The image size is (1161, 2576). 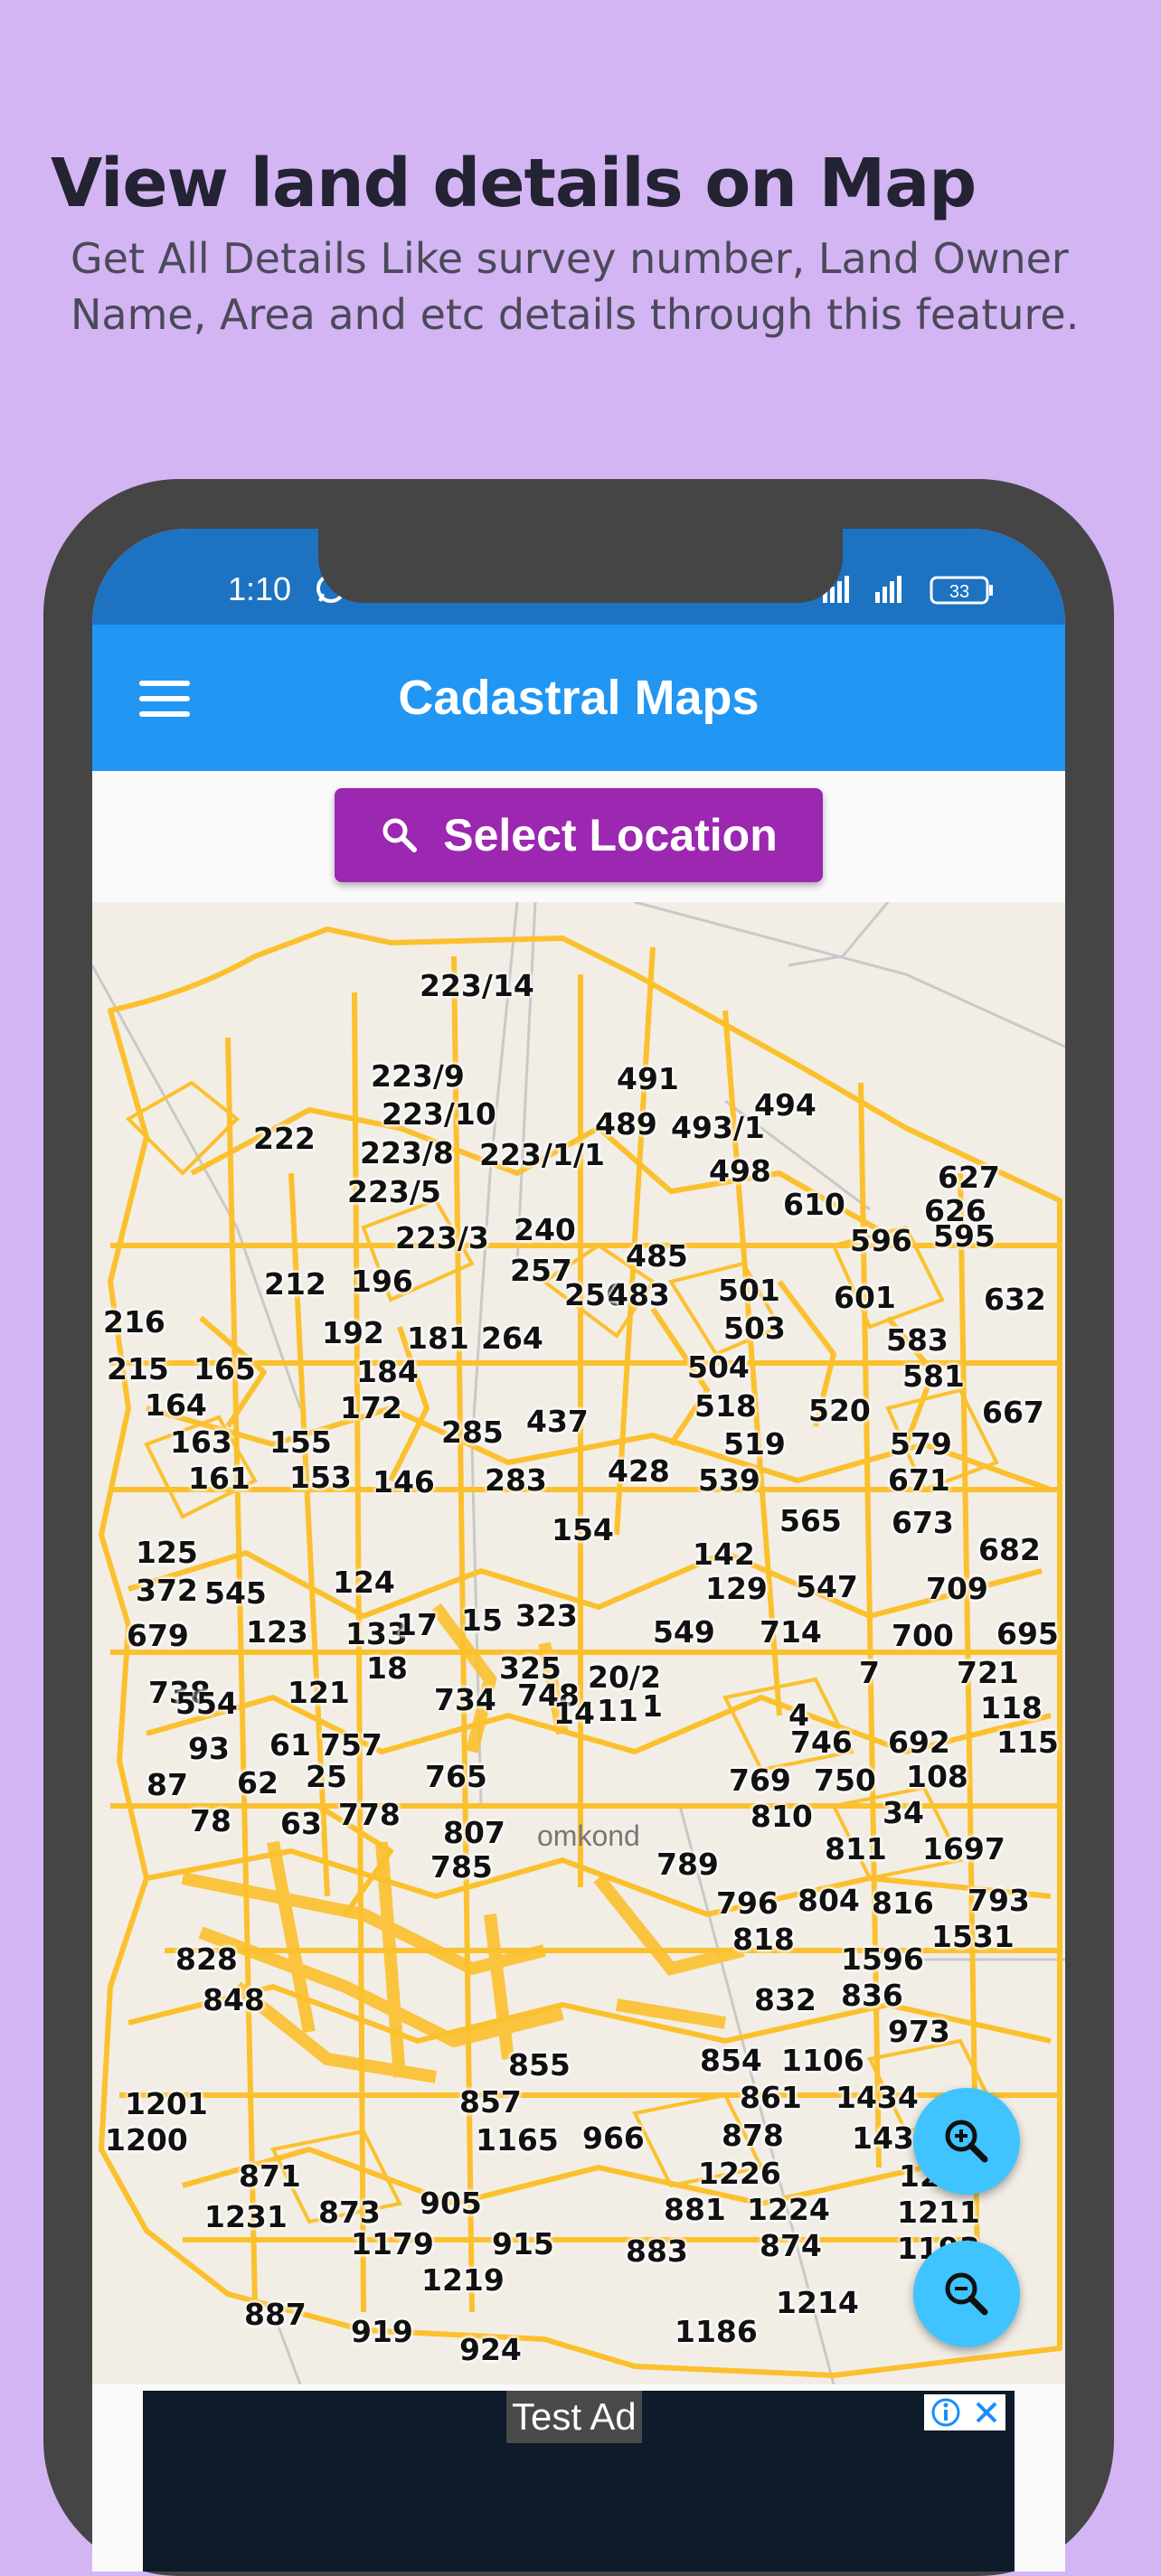 What do you see at coordinates (986, 2412) in the screenshot?
I see `close-icon` at bounding box center [986, 2412].